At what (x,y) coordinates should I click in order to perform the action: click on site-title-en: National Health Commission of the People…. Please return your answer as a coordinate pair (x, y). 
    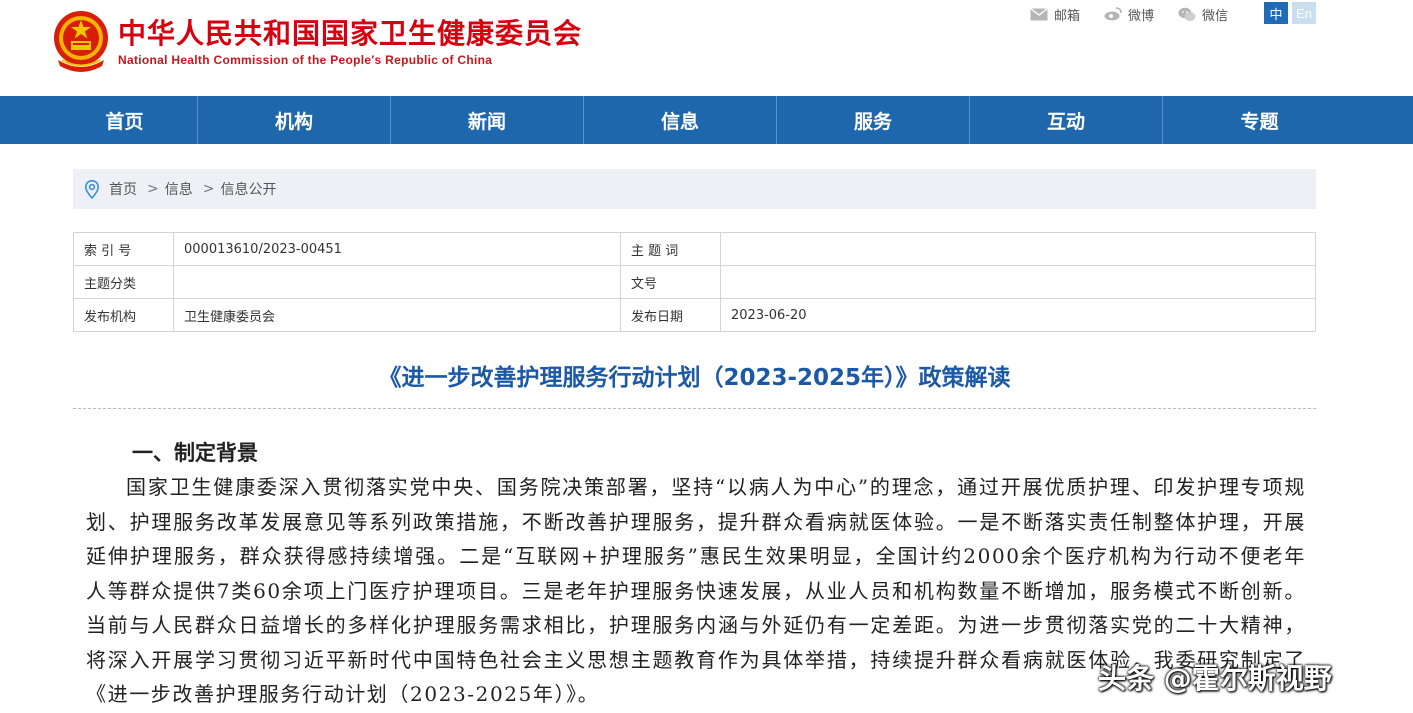
    Looking at the image, I should click on (305, 60).